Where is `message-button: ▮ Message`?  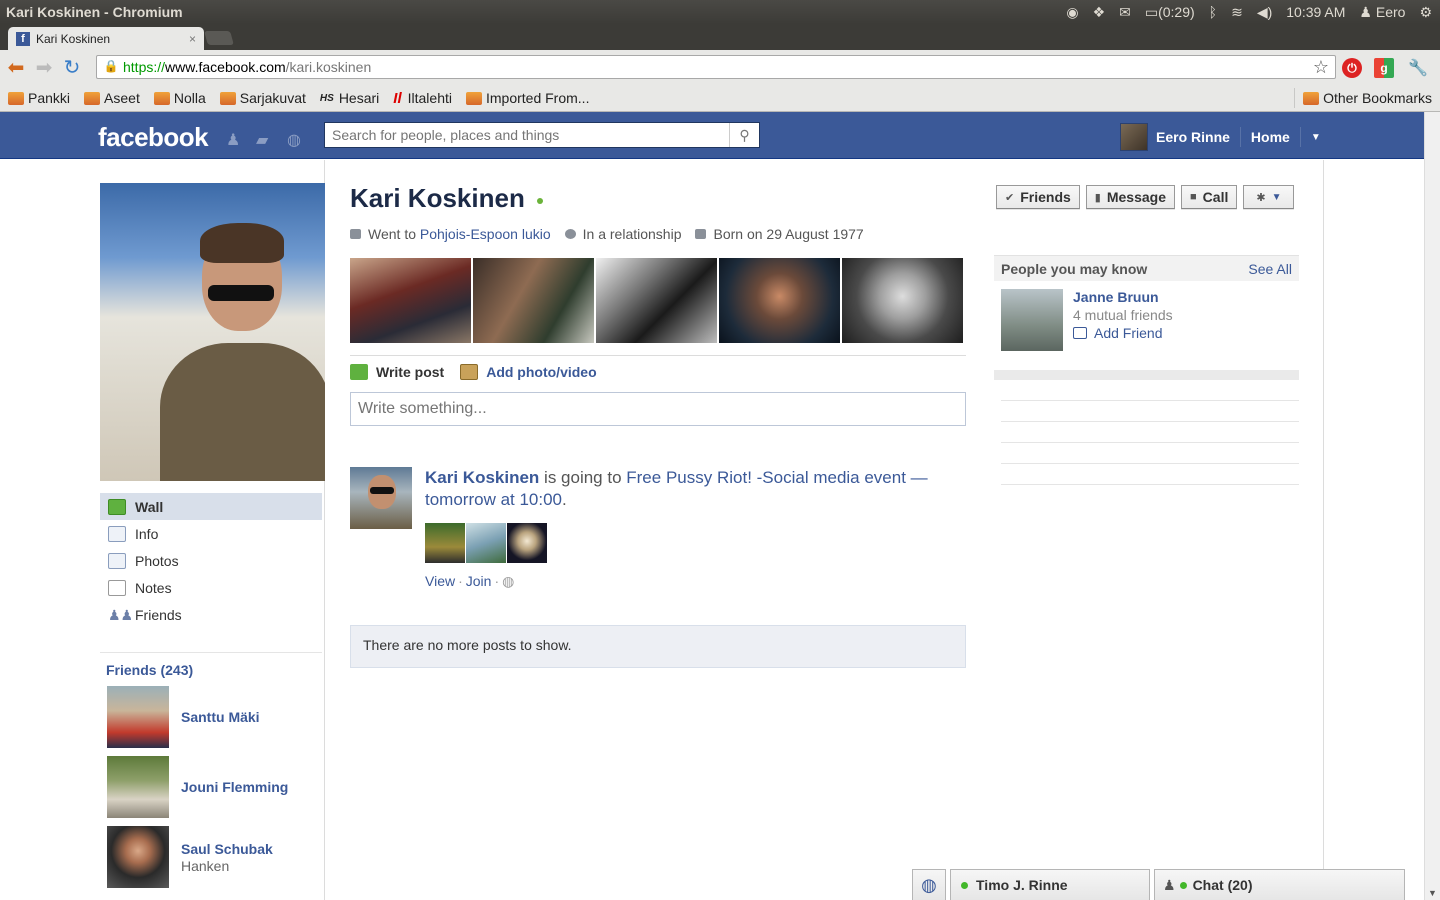 message-button: ▮ Message is located at coordinates (1130, 197).